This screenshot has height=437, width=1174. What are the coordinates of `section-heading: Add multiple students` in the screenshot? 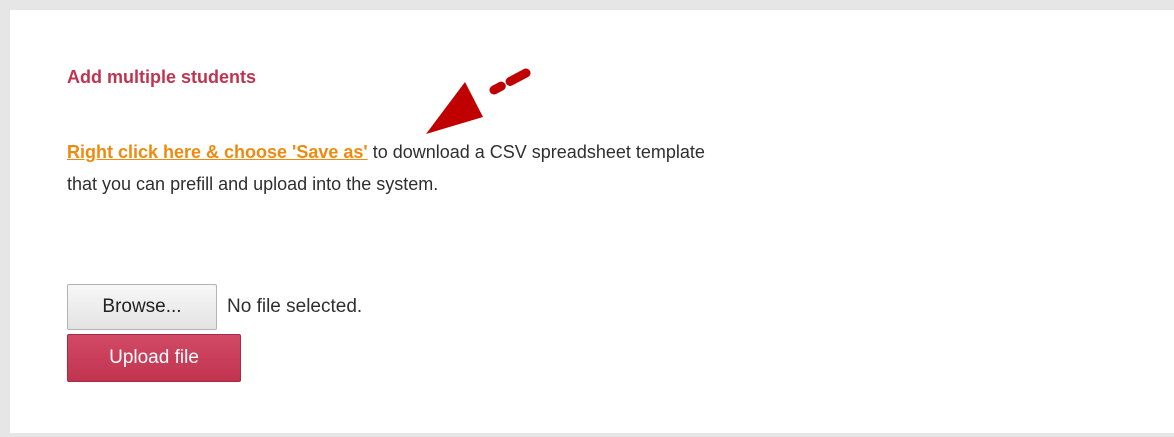 It's located at (161, 77).